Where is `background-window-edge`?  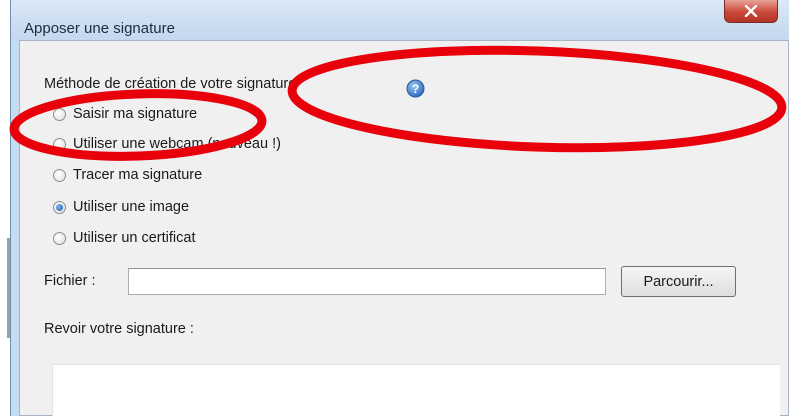 background-window-edge is located at coordinates (5, 208).